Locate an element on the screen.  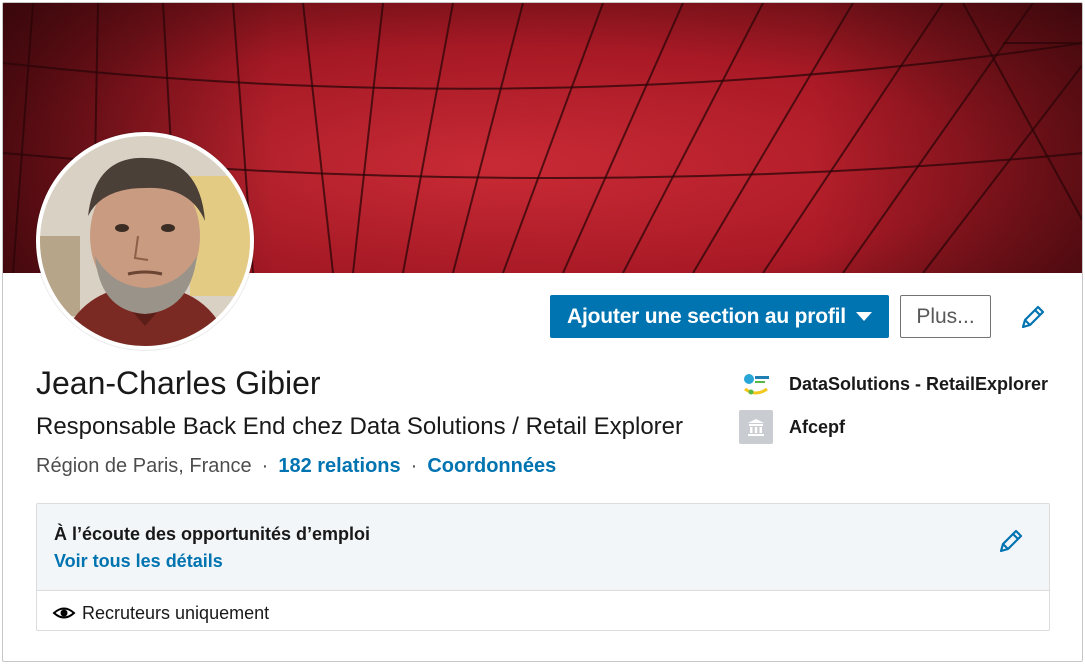
profile-photo is located at coordinates (145, 241).